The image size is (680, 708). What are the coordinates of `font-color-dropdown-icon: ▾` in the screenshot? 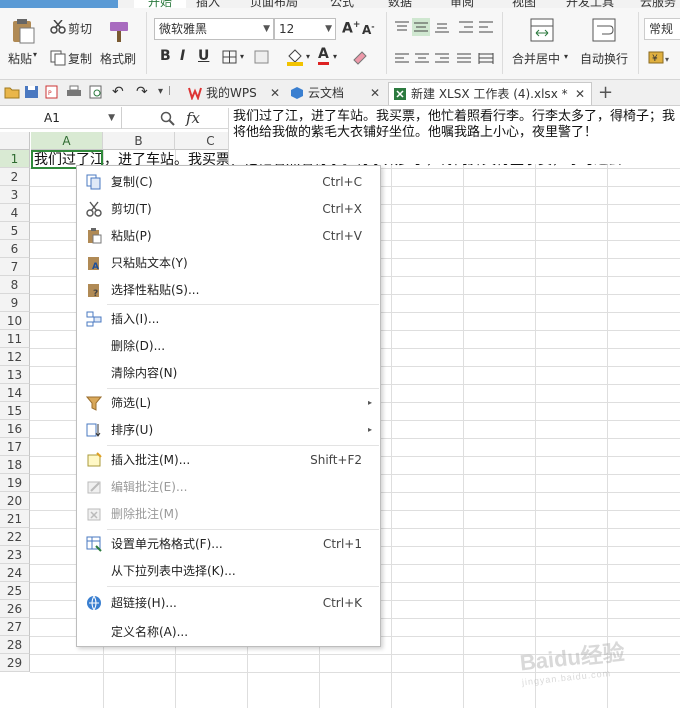 It's located at (335, 56).